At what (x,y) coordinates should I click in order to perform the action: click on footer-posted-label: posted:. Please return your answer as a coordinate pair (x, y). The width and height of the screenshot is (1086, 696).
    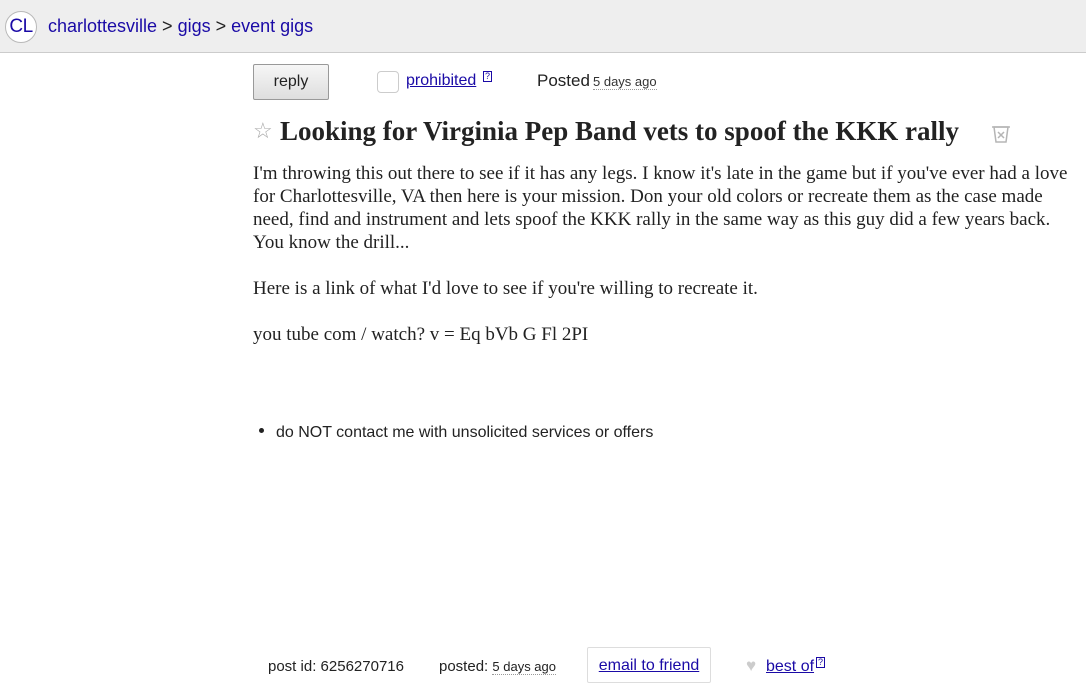
    Looking at the image, I should click on (464, 666).